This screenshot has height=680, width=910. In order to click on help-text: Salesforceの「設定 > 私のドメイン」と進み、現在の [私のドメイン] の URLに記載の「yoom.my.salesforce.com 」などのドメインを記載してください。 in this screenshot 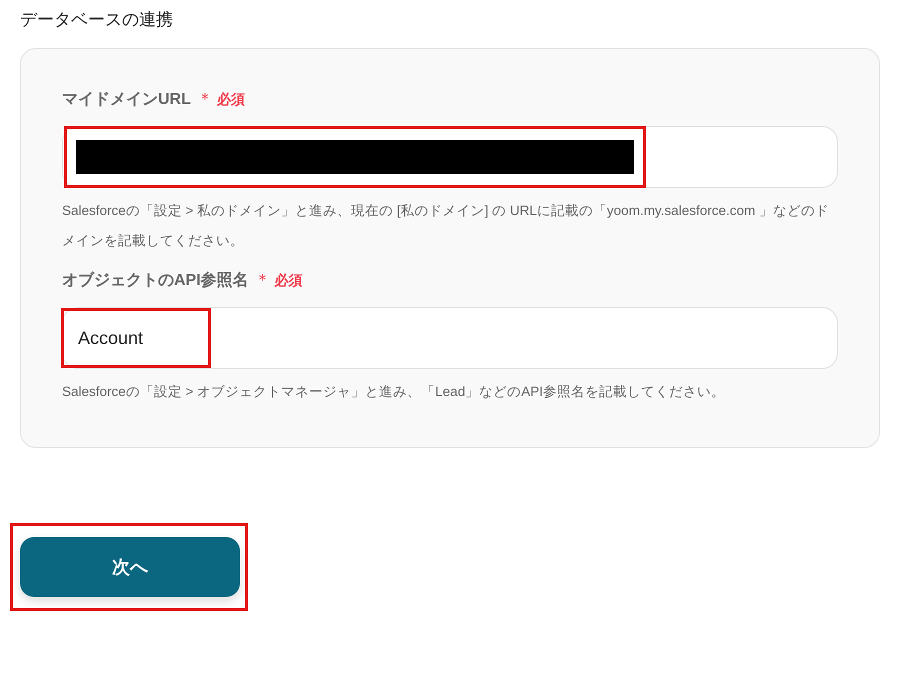, I will do `click(446, 226)`.